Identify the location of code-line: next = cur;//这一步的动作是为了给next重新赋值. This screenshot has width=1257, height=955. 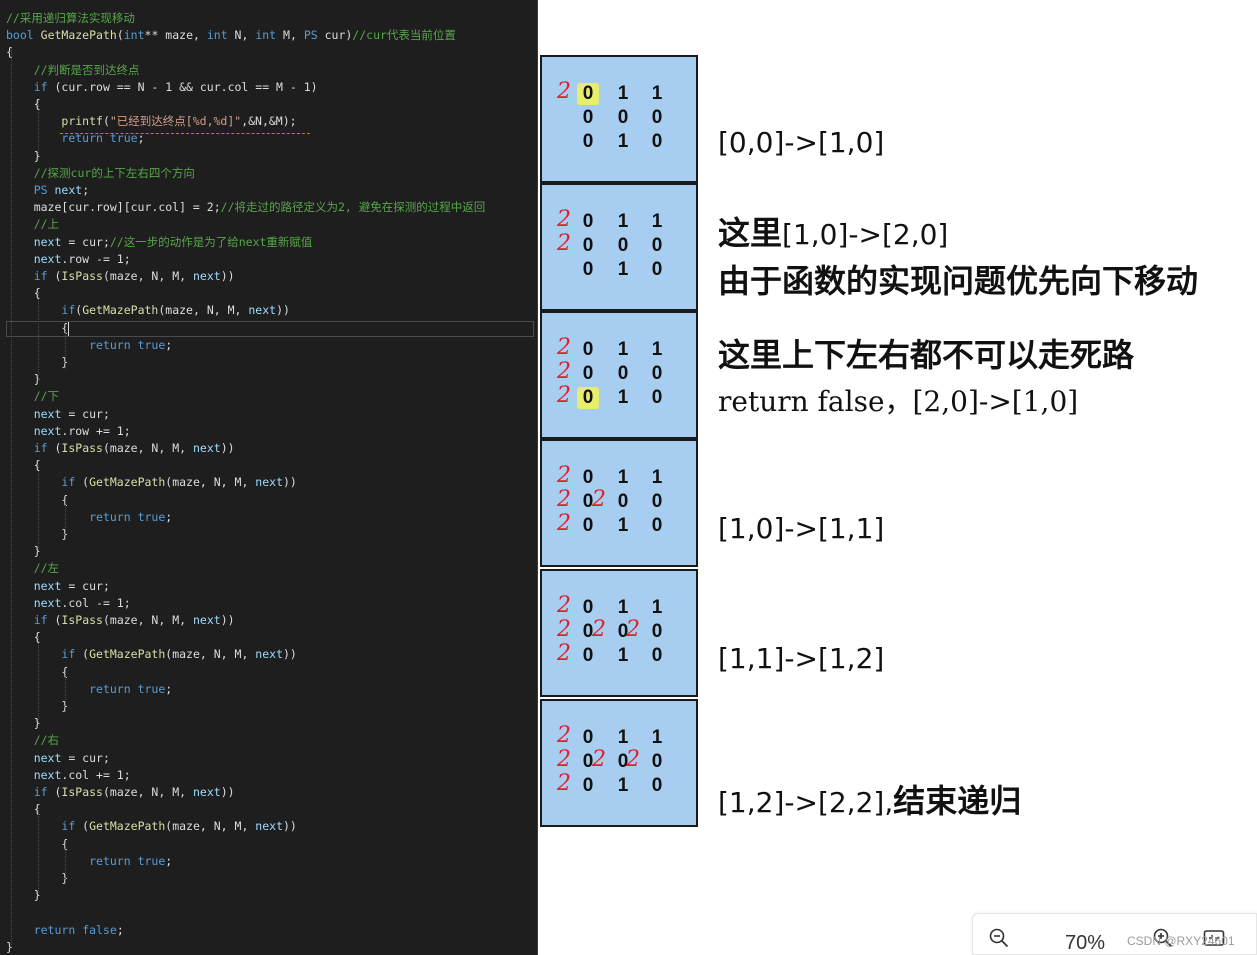
(173, 241).